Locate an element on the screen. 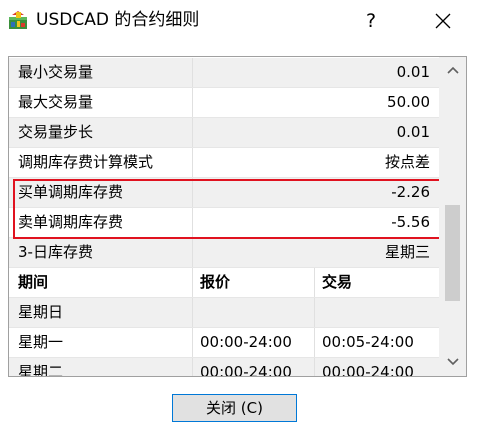 The width and height of the screenshot is (478, 431). spec-name: 最小交易量 is located at coordinates (56, 72).